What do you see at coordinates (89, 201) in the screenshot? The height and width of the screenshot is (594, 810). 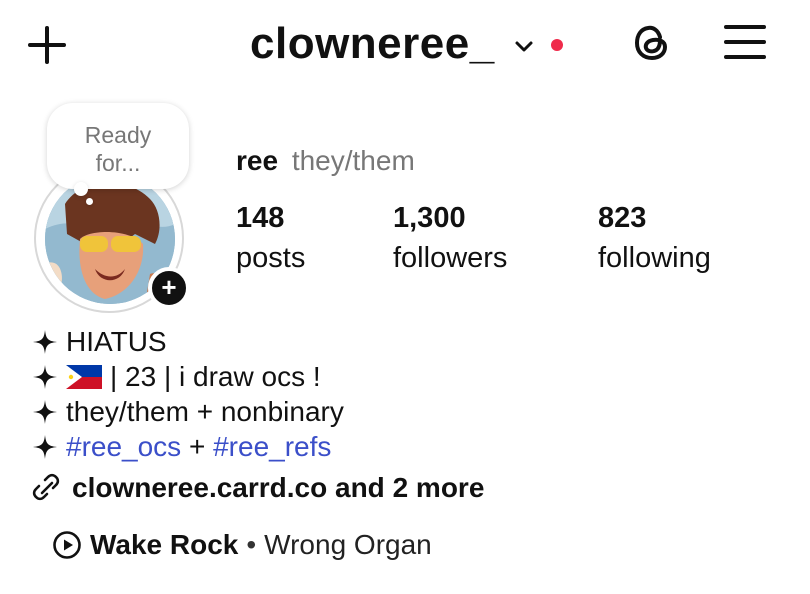 I see `note-tail-dot-small` at bounding box center [89, 201].